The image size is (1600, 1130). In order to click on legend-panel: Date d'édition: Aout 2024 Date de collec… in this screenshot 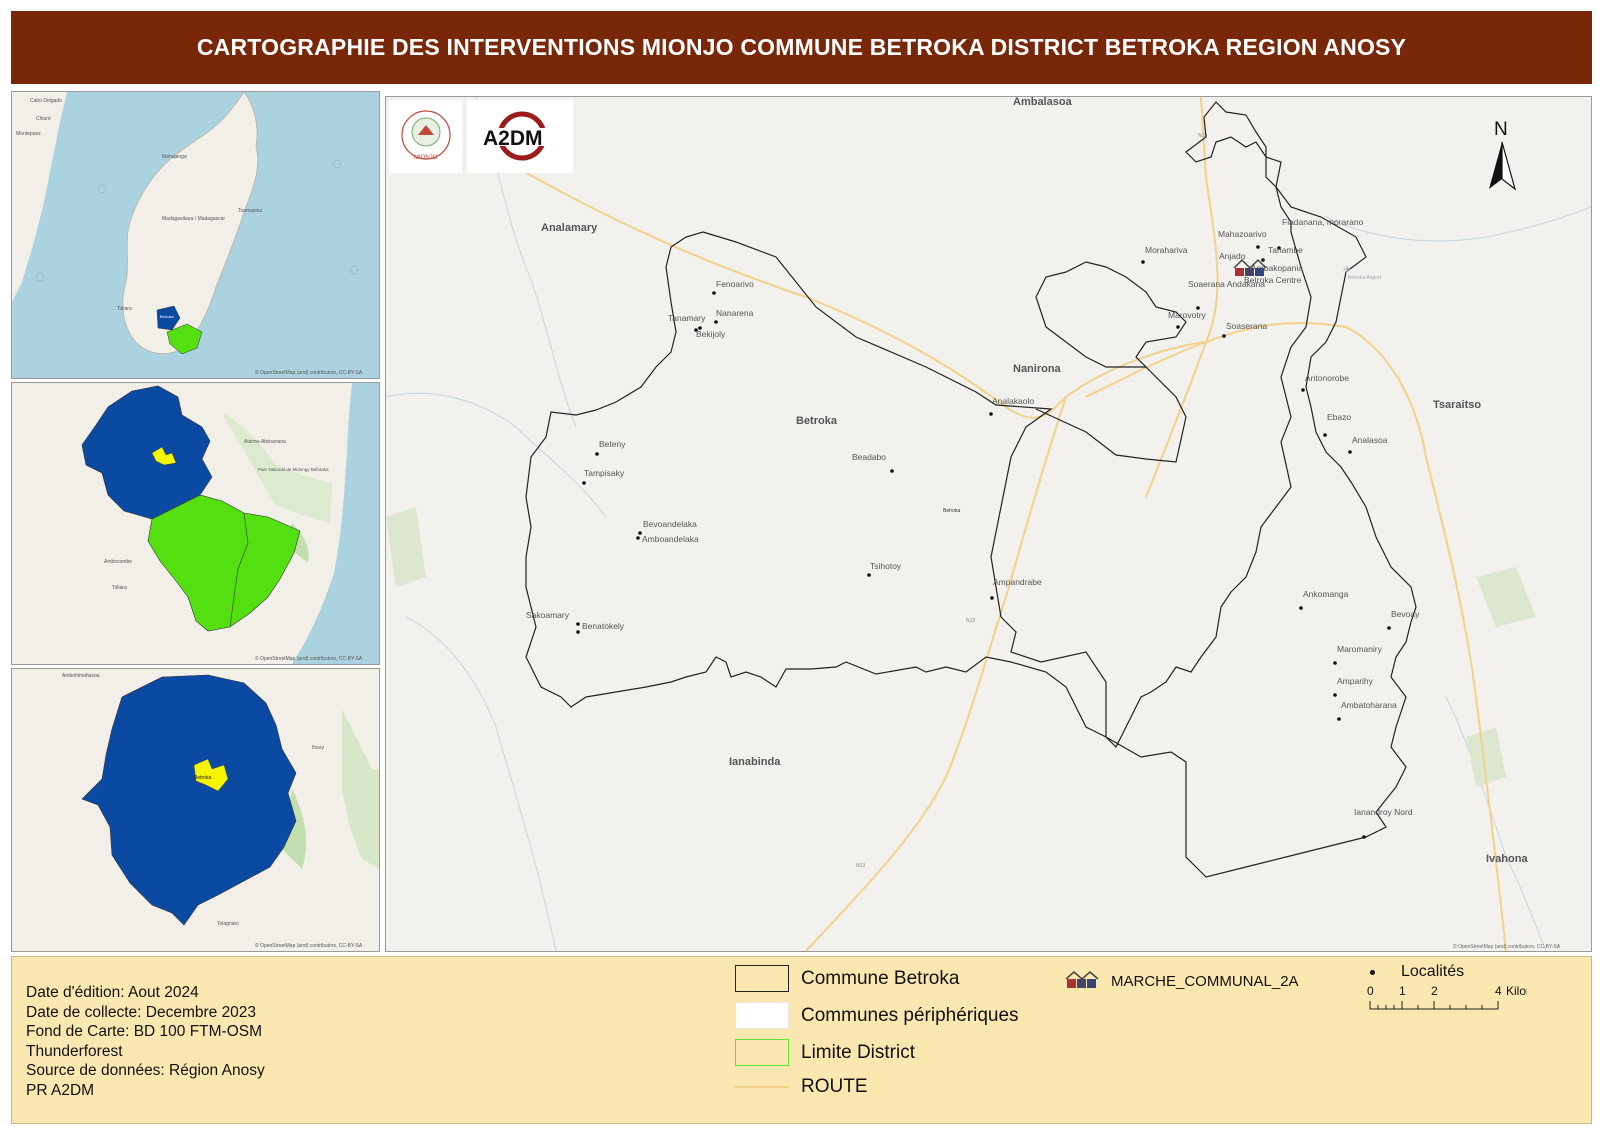, I will do `click(801, 1040)`.